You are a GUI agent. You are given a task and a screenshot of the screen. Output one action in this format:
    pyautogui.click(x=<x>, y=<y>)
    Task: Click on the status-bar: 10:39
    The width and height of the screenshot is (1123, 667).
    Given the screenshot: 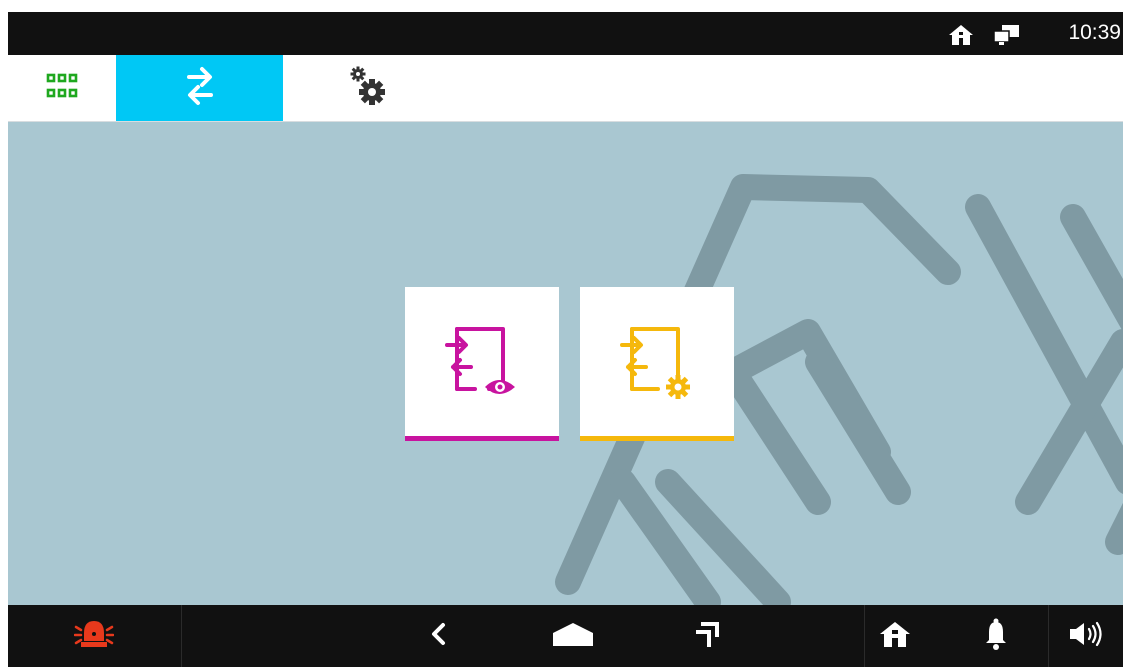 What is the action you would take?
    pyautogui.click(x=565, y=33)
    